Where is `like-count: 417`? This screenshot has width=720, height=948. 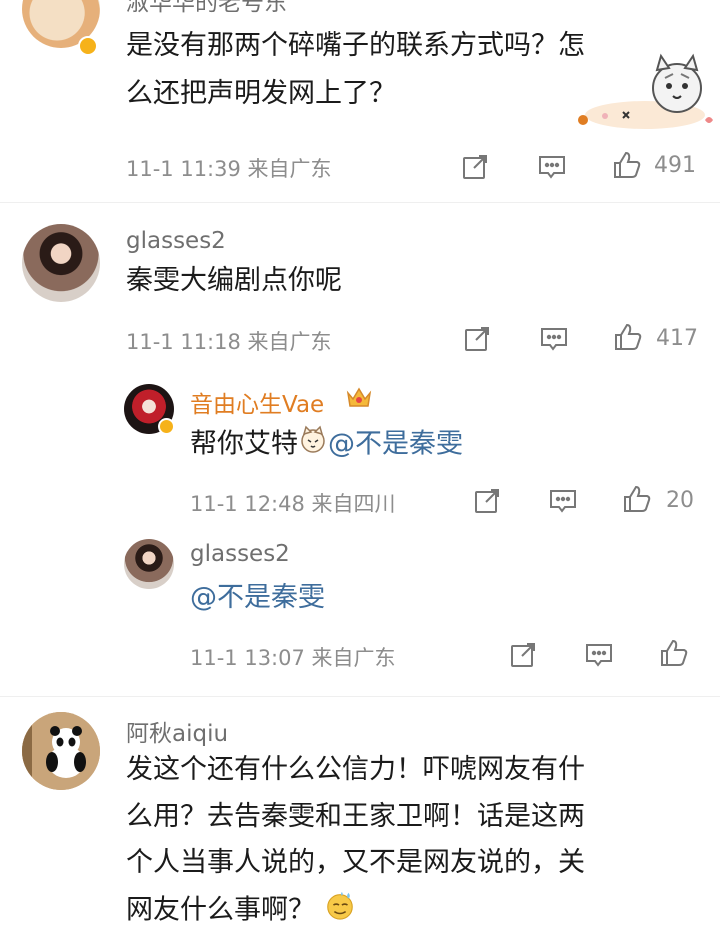 like-count: 417 is located at coordinates (677, 338).